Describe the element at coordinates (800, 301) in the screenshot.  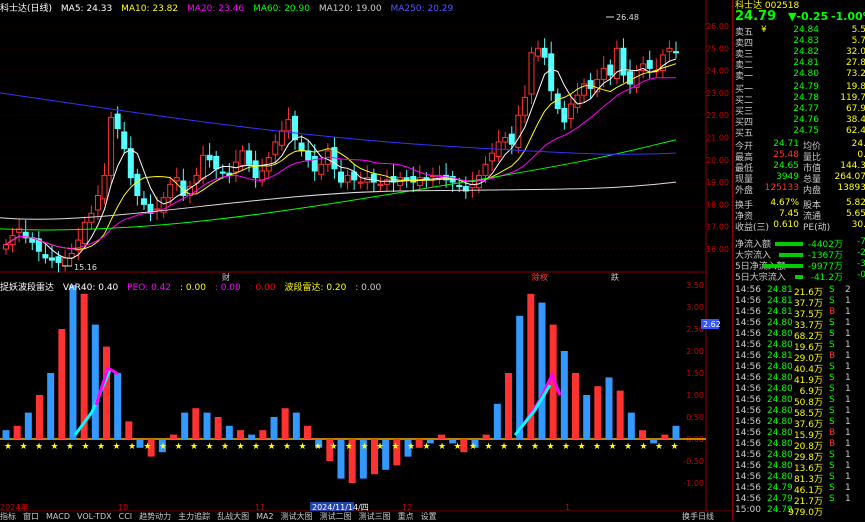
I see `tick-row: 14:5624.8137.7万S1` at that location.